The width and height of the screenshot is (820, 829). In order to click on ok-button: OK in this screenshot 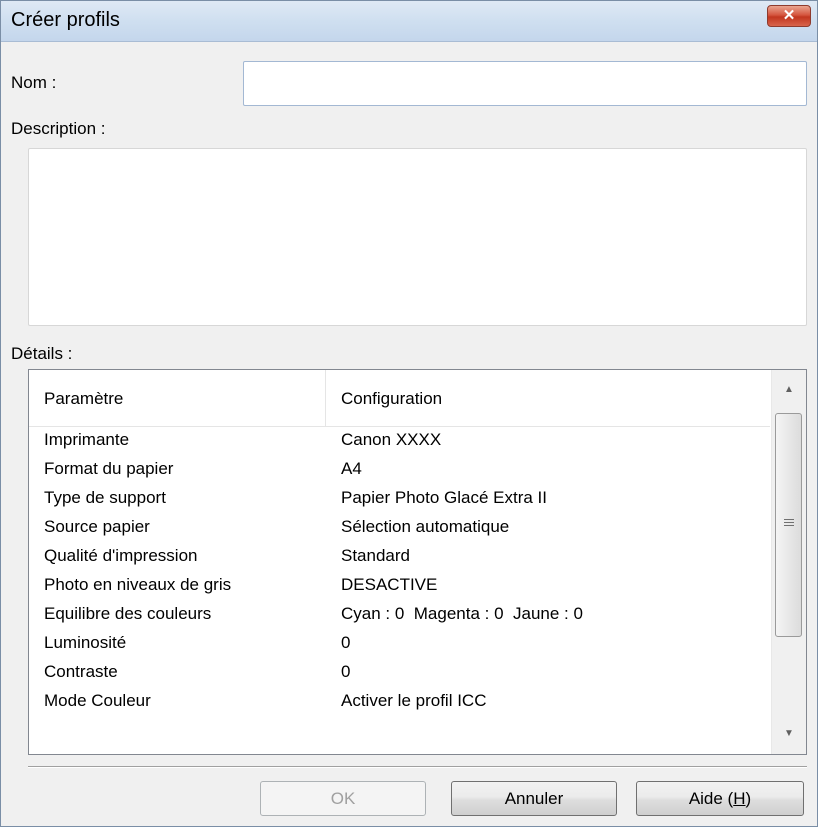, I will do `click(343, 798)`.